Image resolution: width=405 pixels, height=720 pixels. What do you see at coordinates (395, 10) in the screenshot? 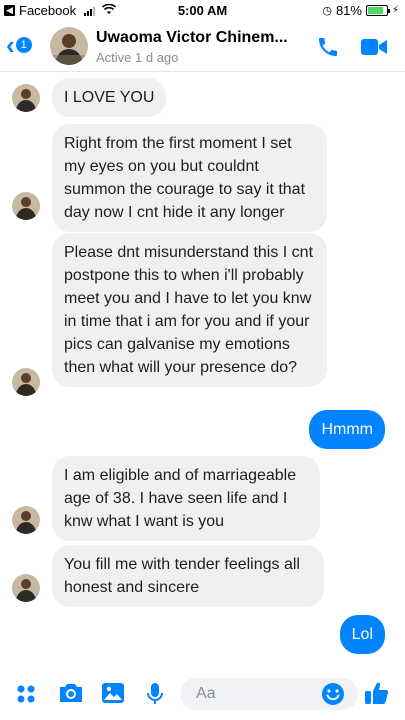
I see `charging-icon: ⚡` at bounding box center [395, 10].